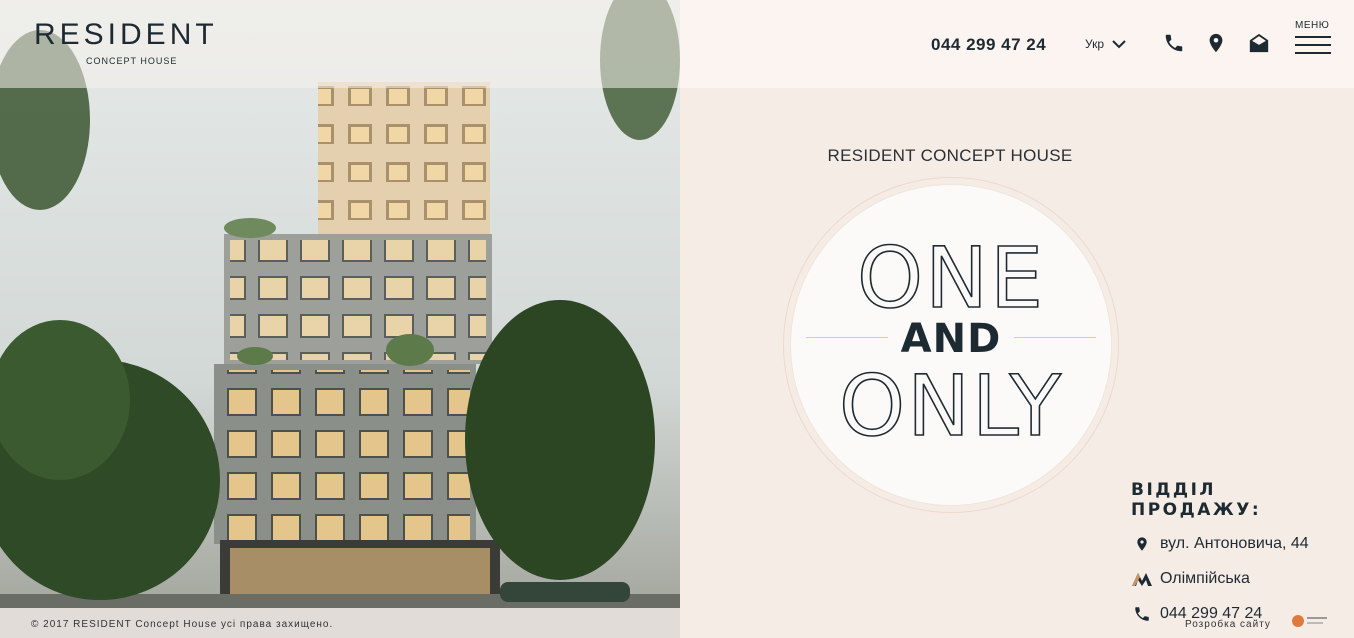  Describe the element at coordinates (132, 61) in the screenshot. I see `logo-subtitle: CONCEPT HOUSE` at that location.